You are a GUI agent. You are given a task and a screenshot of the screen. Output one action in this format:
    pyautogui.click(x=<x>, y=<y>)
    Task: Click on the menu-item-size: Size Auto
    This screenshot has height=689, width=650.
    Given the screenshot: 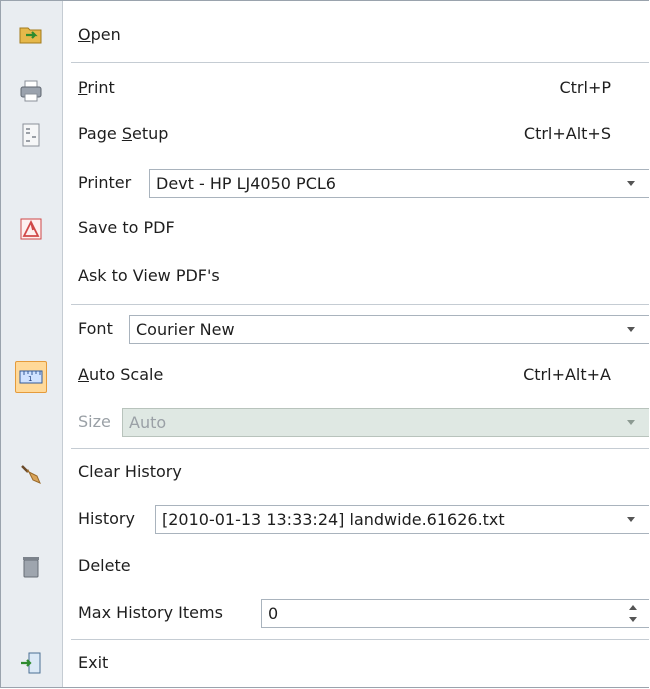 What is the action you would take?
    pyautogui.click(x=356, y=423)
    